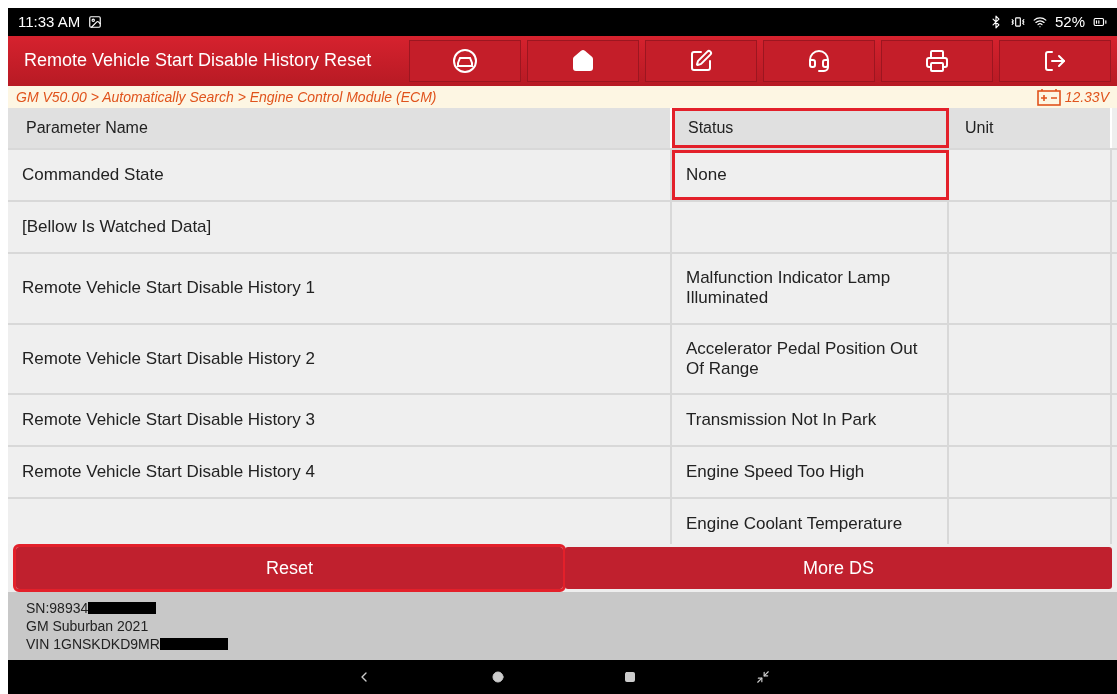 The image size is (1117, 694). I want to click on column-header: Unit, so click(1030, 127).